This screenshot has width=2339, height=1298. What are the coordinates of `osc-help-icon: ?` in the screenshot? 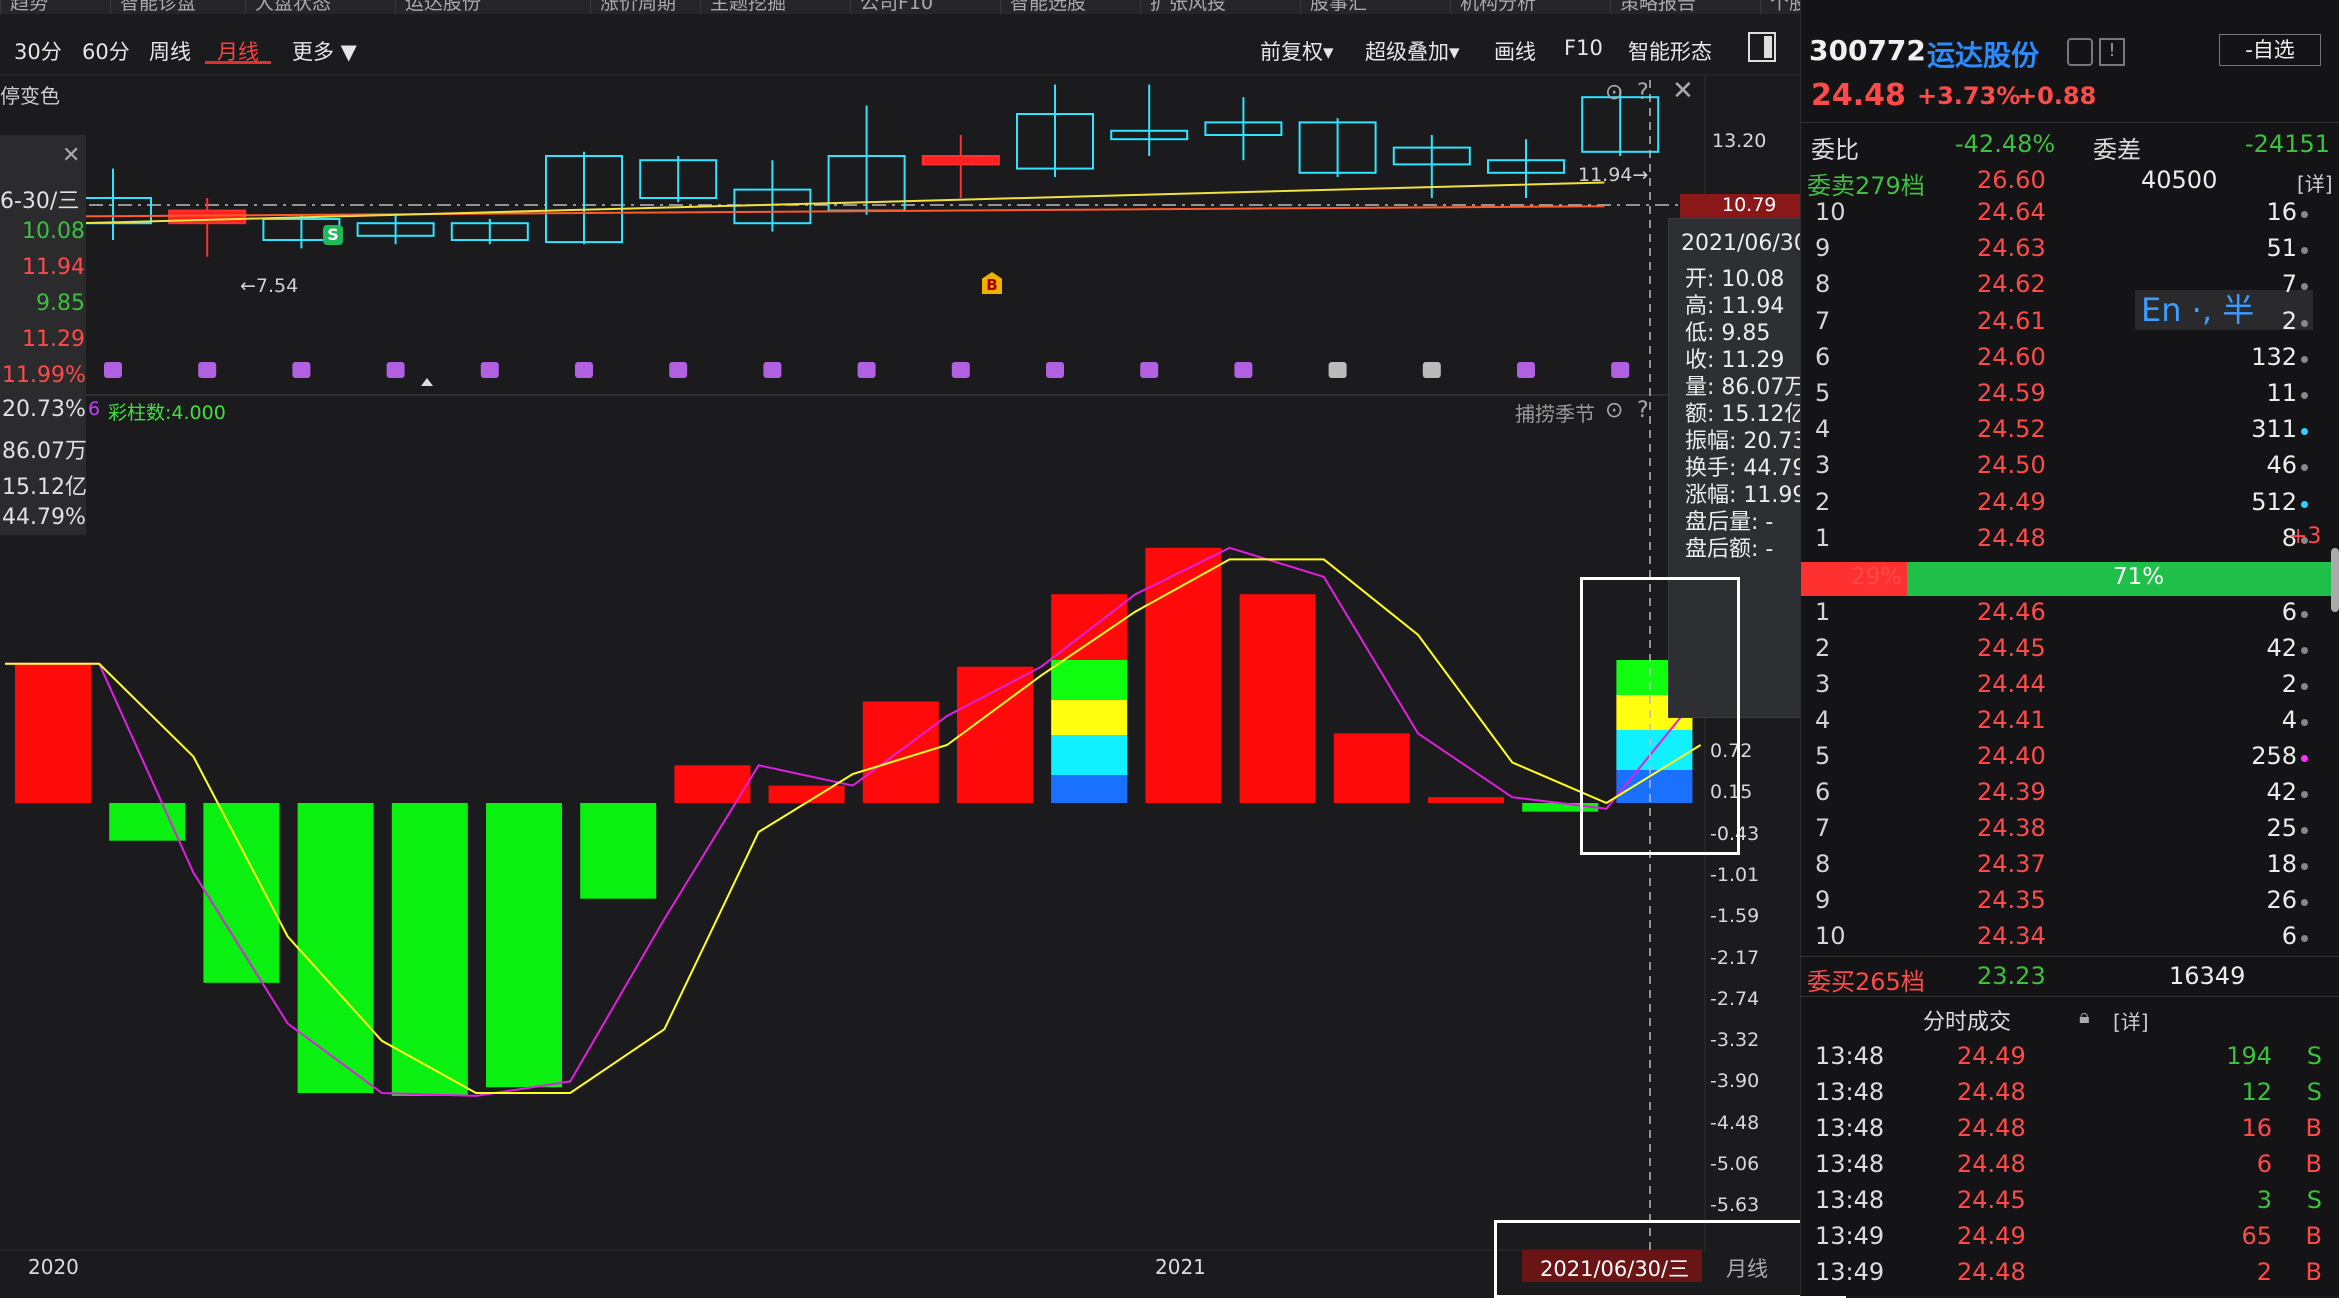 It's located at (1643, 410).